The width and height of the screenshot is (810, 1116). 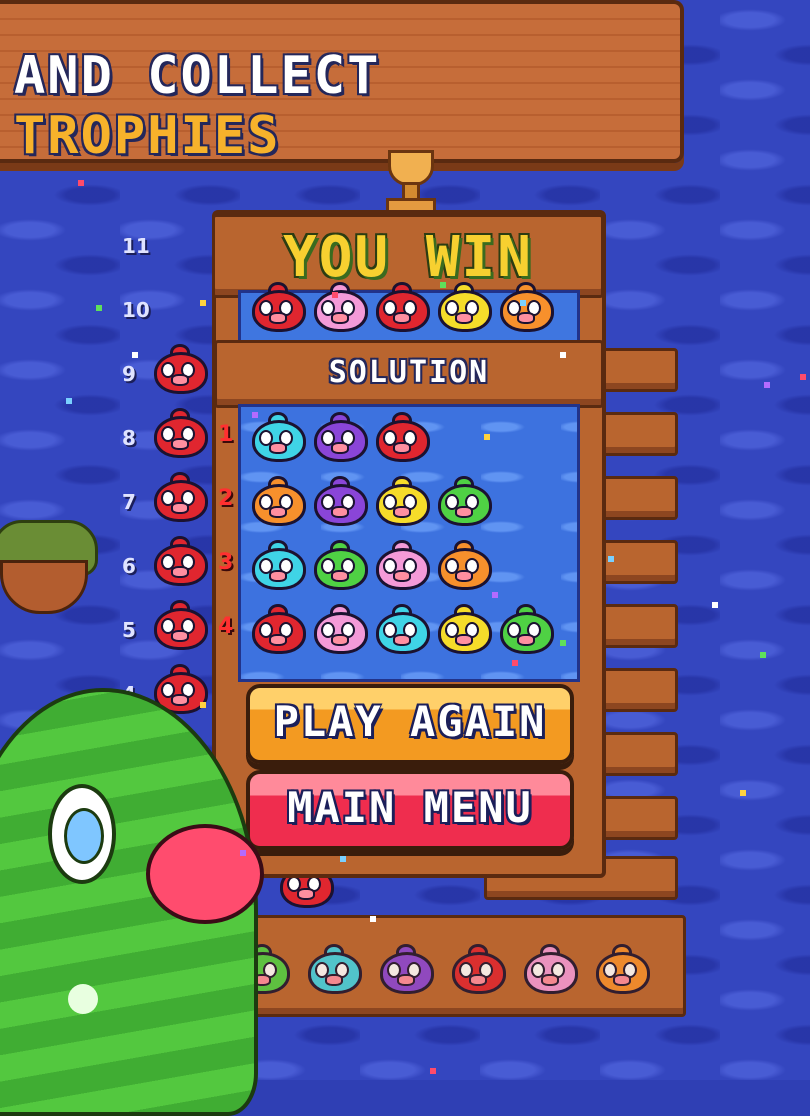 What do you see at coordinates (226, 498) in the screenshot?
I see `rank-number: 2` at bounding box center [226, 498].